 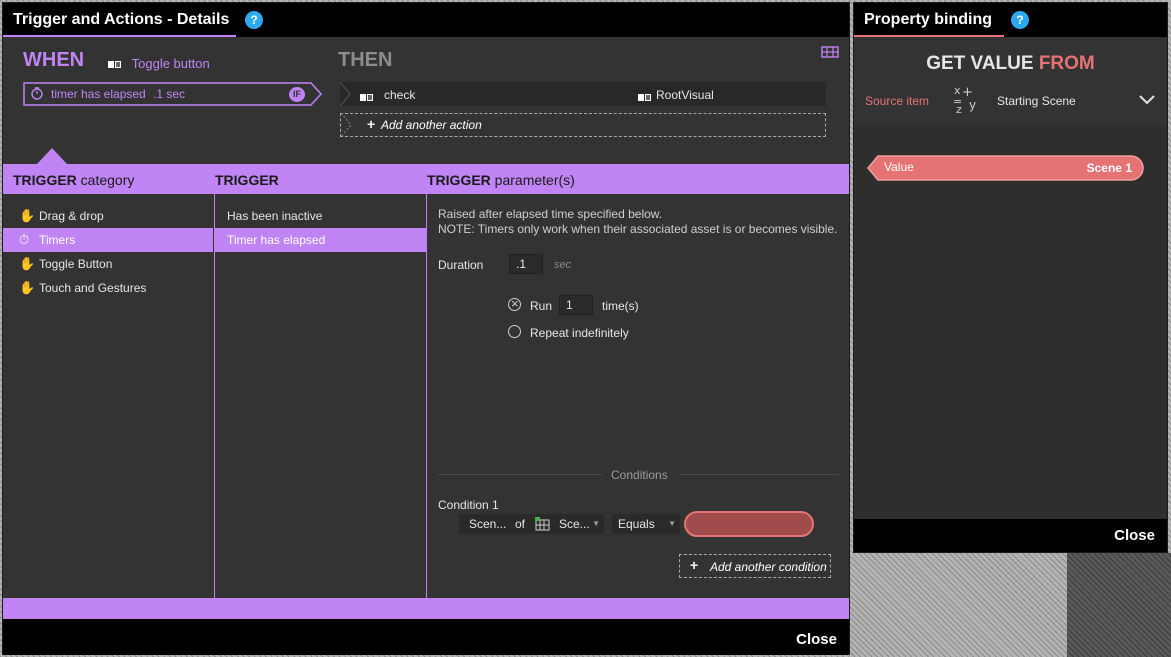 What do you see at coordinates (74, 180) in the screenshot?
I see `category-header-title: TRIGGER category` at bounding box center [74, 180].